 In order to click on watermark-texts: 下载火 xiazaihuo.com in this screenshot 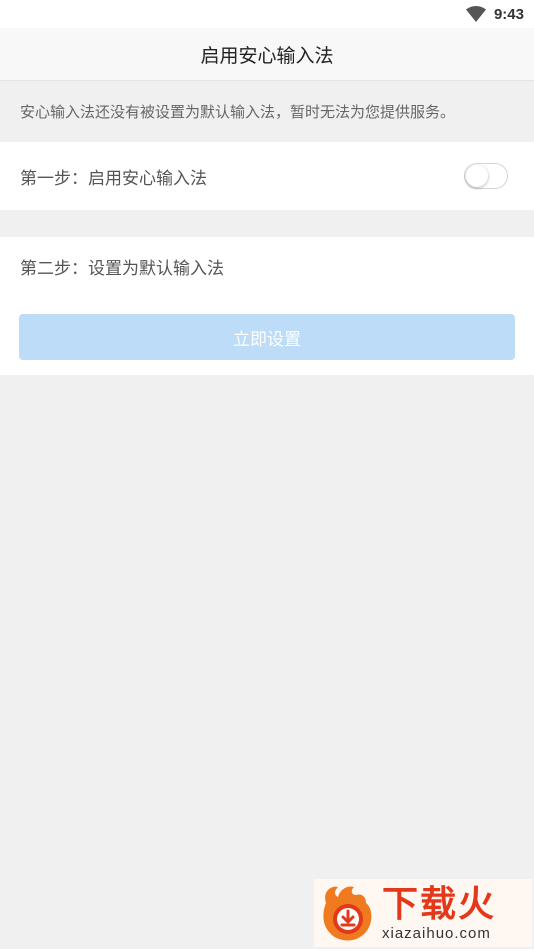, I will do `click(439, 912)`.